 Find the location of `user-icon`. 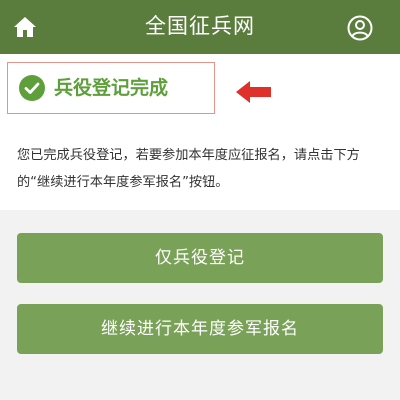

user-icon is located at coordinates (360, 28).